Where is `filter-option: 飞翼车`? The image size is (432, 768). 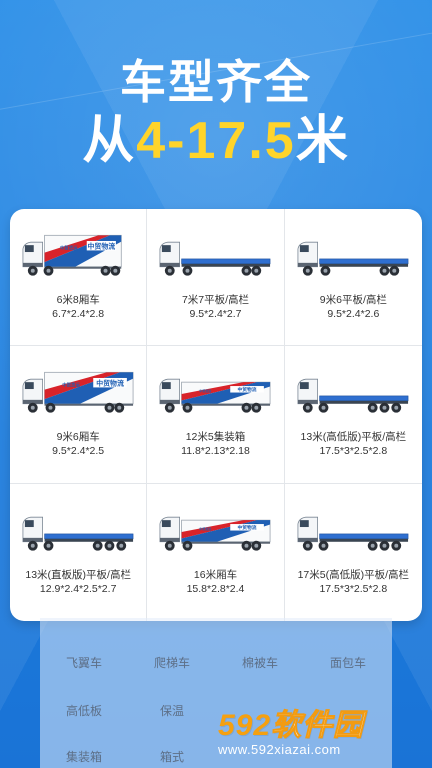 filter-option: 飞翼车 is located at coordinates (84, 662).